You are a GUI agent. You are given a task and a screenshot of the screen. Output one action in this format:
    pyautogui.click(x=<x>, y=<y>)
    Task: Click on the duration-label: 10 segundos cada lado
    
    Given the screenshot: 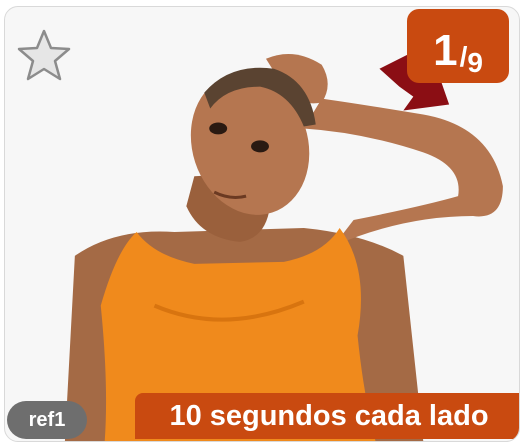 What is the action you would take?
    pyautogui.click(x=327, y=416)
    